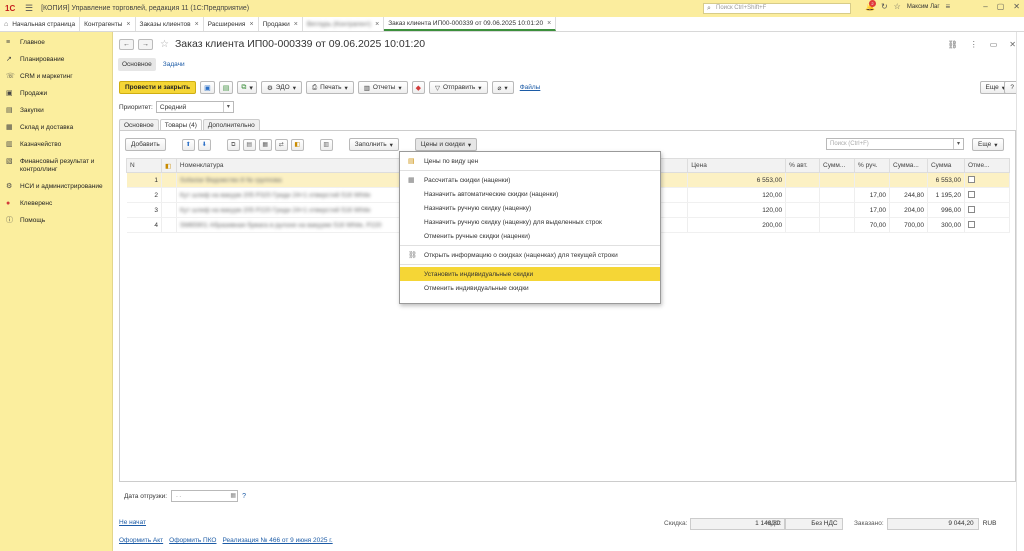 The width and height of the screenshot is (1024, 551). Describe the element at coordinates (884, 6) in the screenshot. I see `history-icon: ↻` at that location.